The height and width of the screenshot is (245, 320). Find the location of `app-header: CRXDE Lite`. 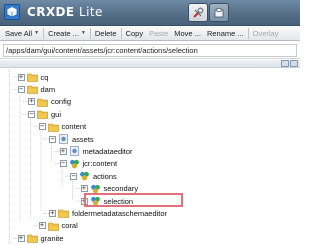

app-header: CRXDE Lite is located at coordinates (150, 13).